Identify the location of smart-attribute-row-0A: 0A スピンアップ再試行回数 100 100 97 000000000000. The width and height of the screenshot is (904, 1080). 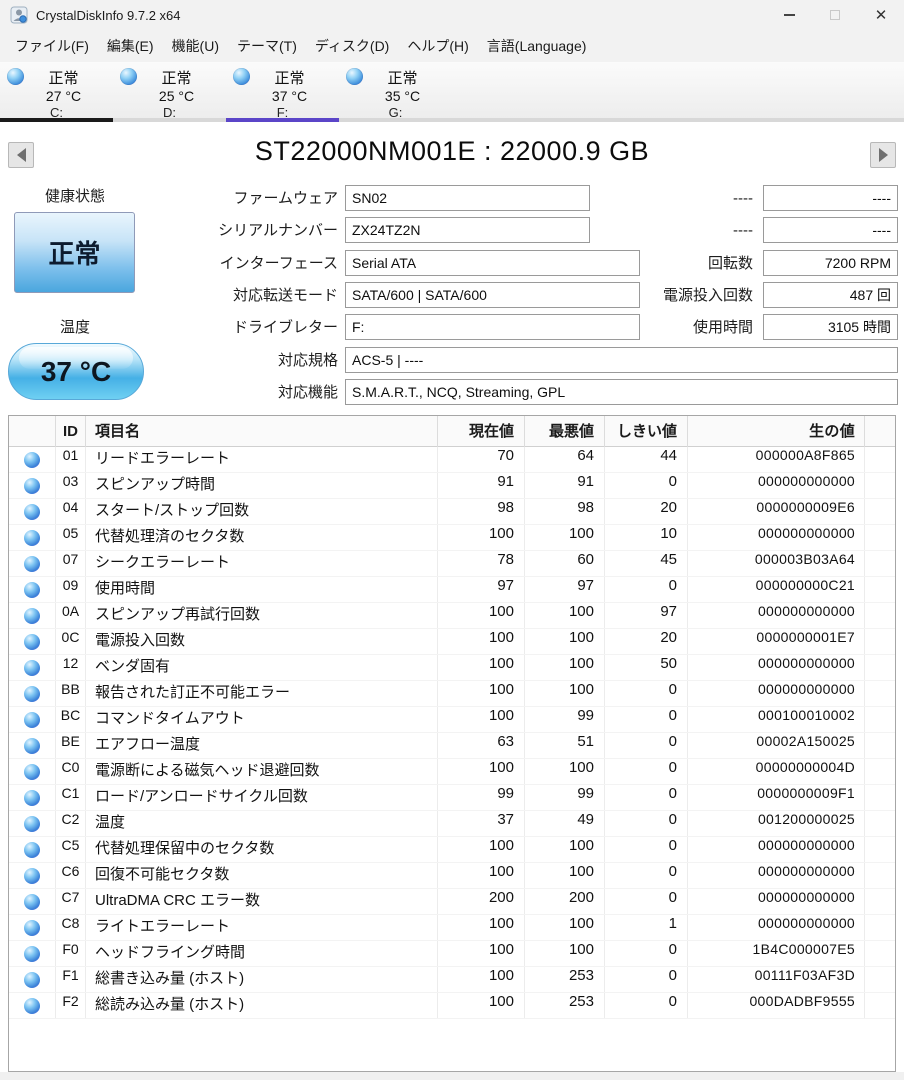
(452, 616).